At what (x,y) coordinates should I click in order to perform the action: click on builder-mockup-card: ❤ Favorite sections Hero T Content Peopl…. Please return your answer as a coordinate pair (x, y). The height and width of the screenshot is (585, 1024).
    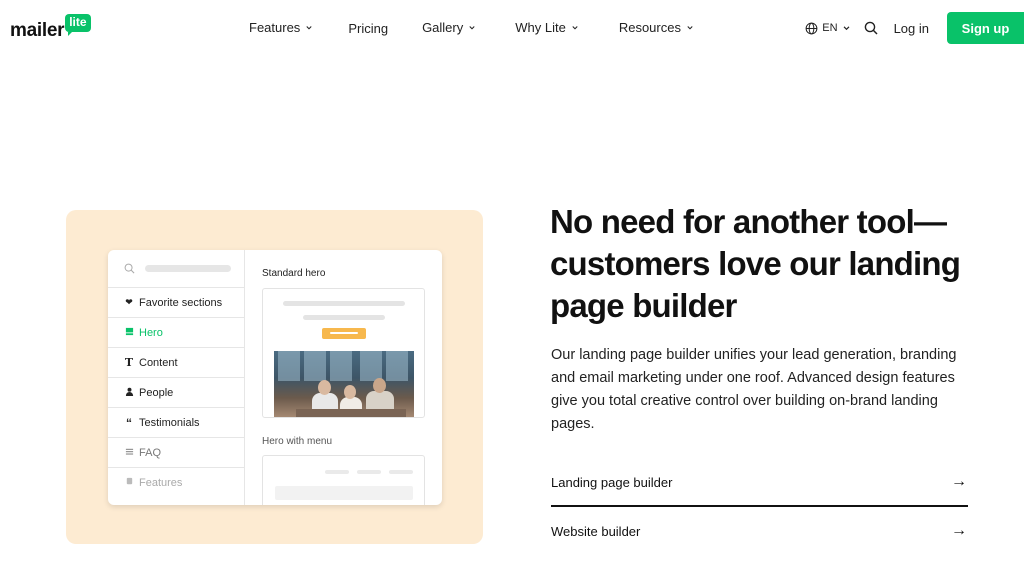
    Looking at the image, I should click on (275, 377).